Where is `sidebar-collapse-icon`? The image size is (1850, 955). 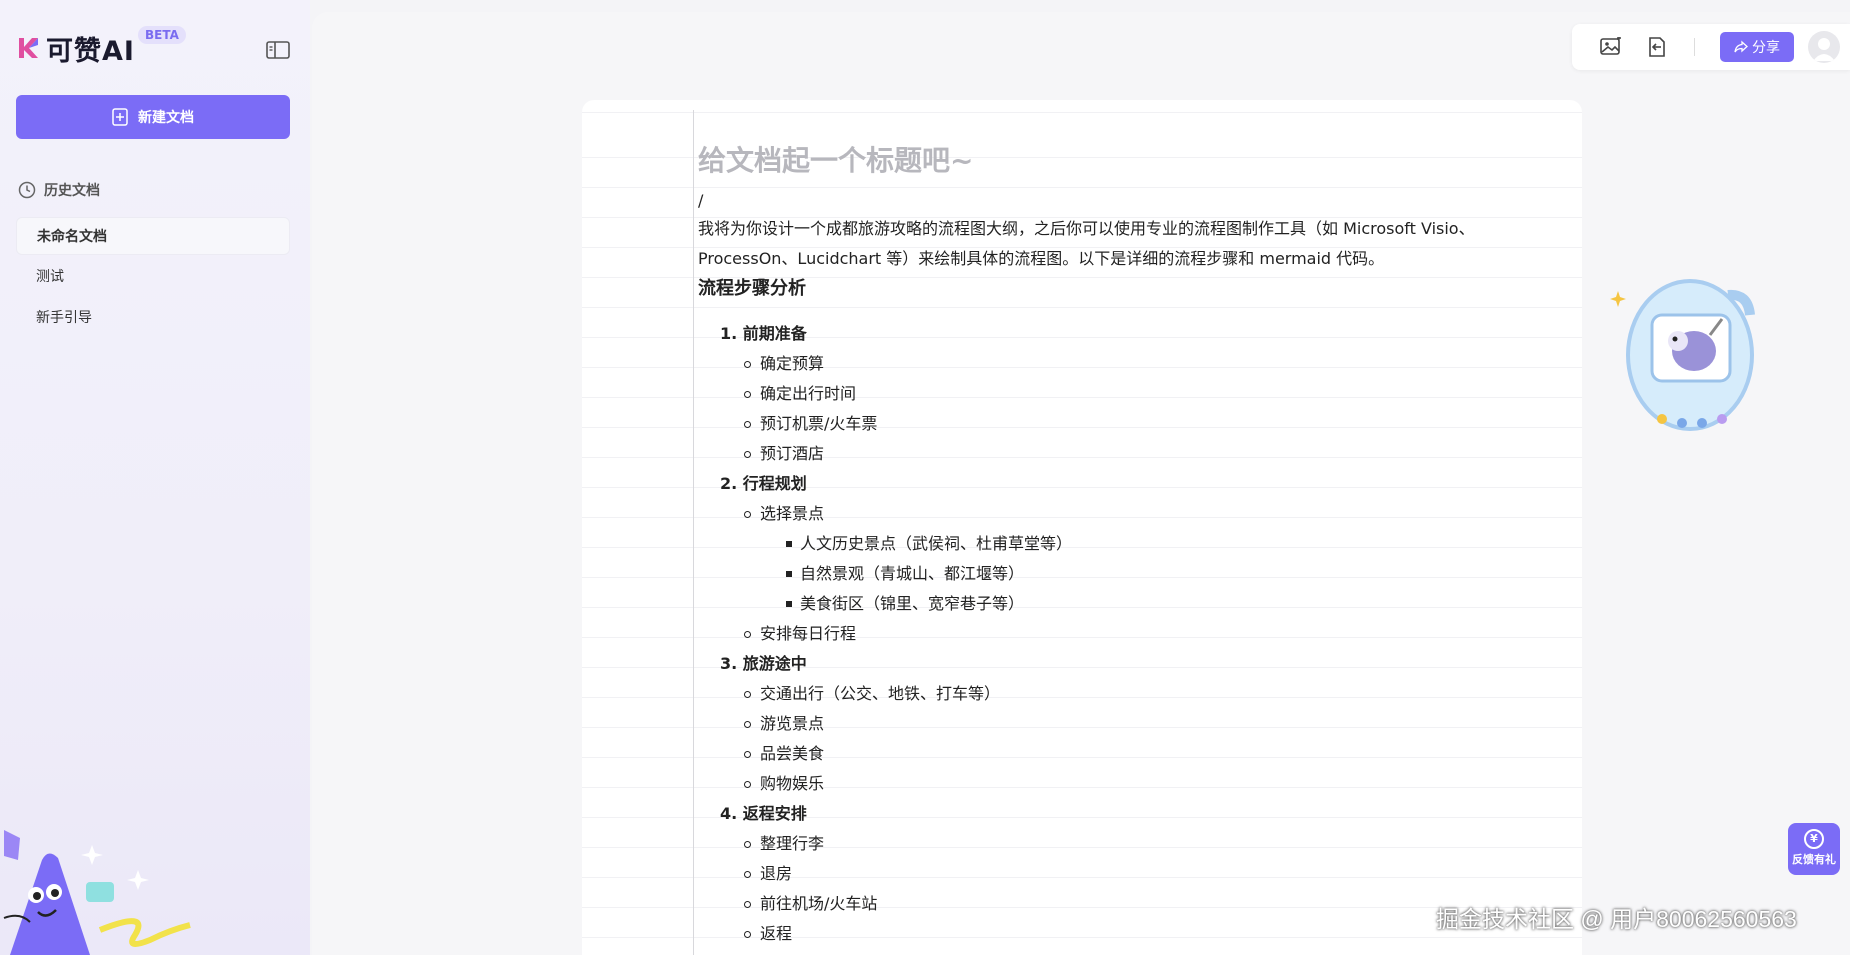
sidebar-collapse-icon is located at coordinates (278, 50).